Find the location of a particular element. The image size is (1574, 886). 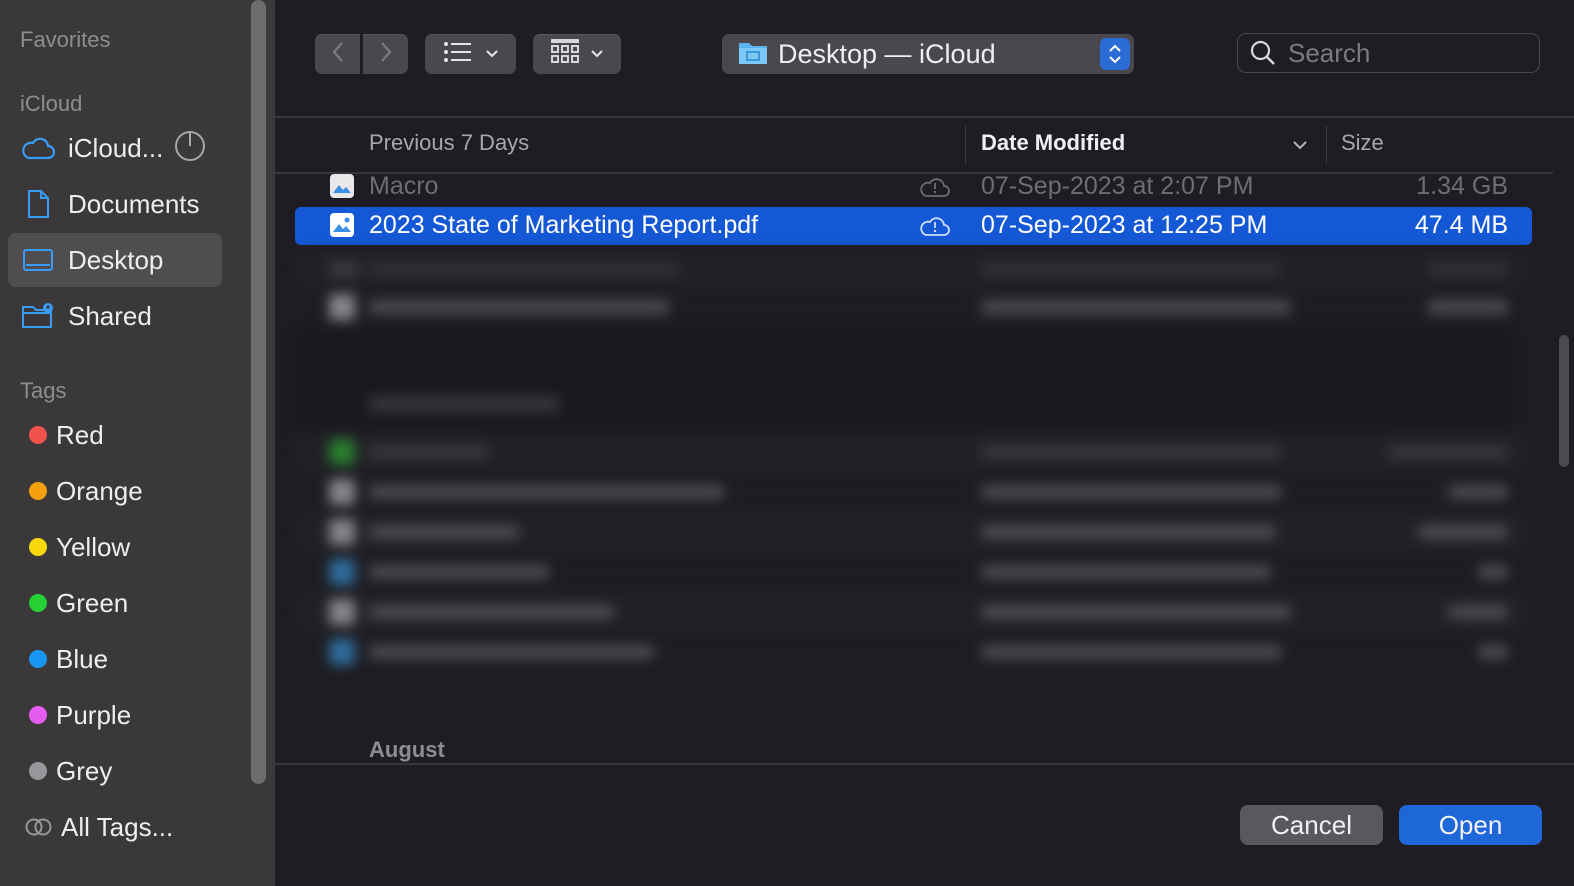

tag-label: Purple is located at coordinates (94, 714).